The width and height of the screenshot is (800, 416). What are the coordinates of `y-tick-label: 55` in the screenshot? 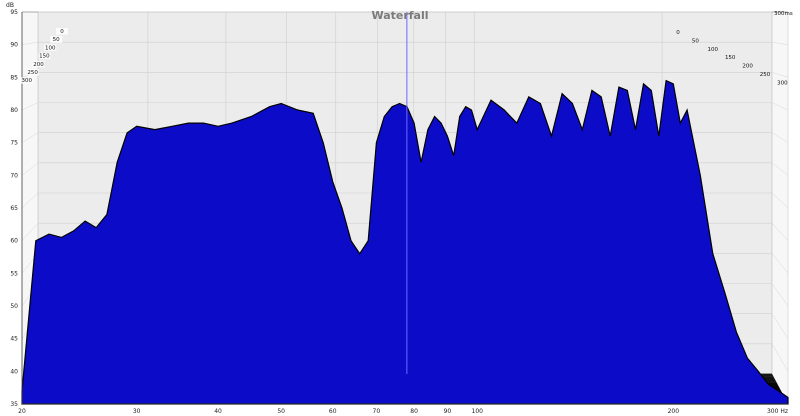 It's located at (14, 273).